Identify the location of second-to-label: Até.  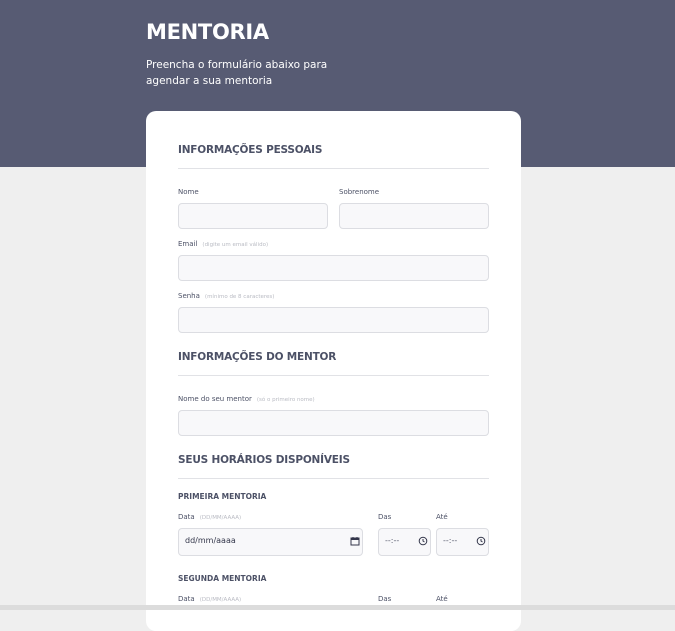
(442, 599).